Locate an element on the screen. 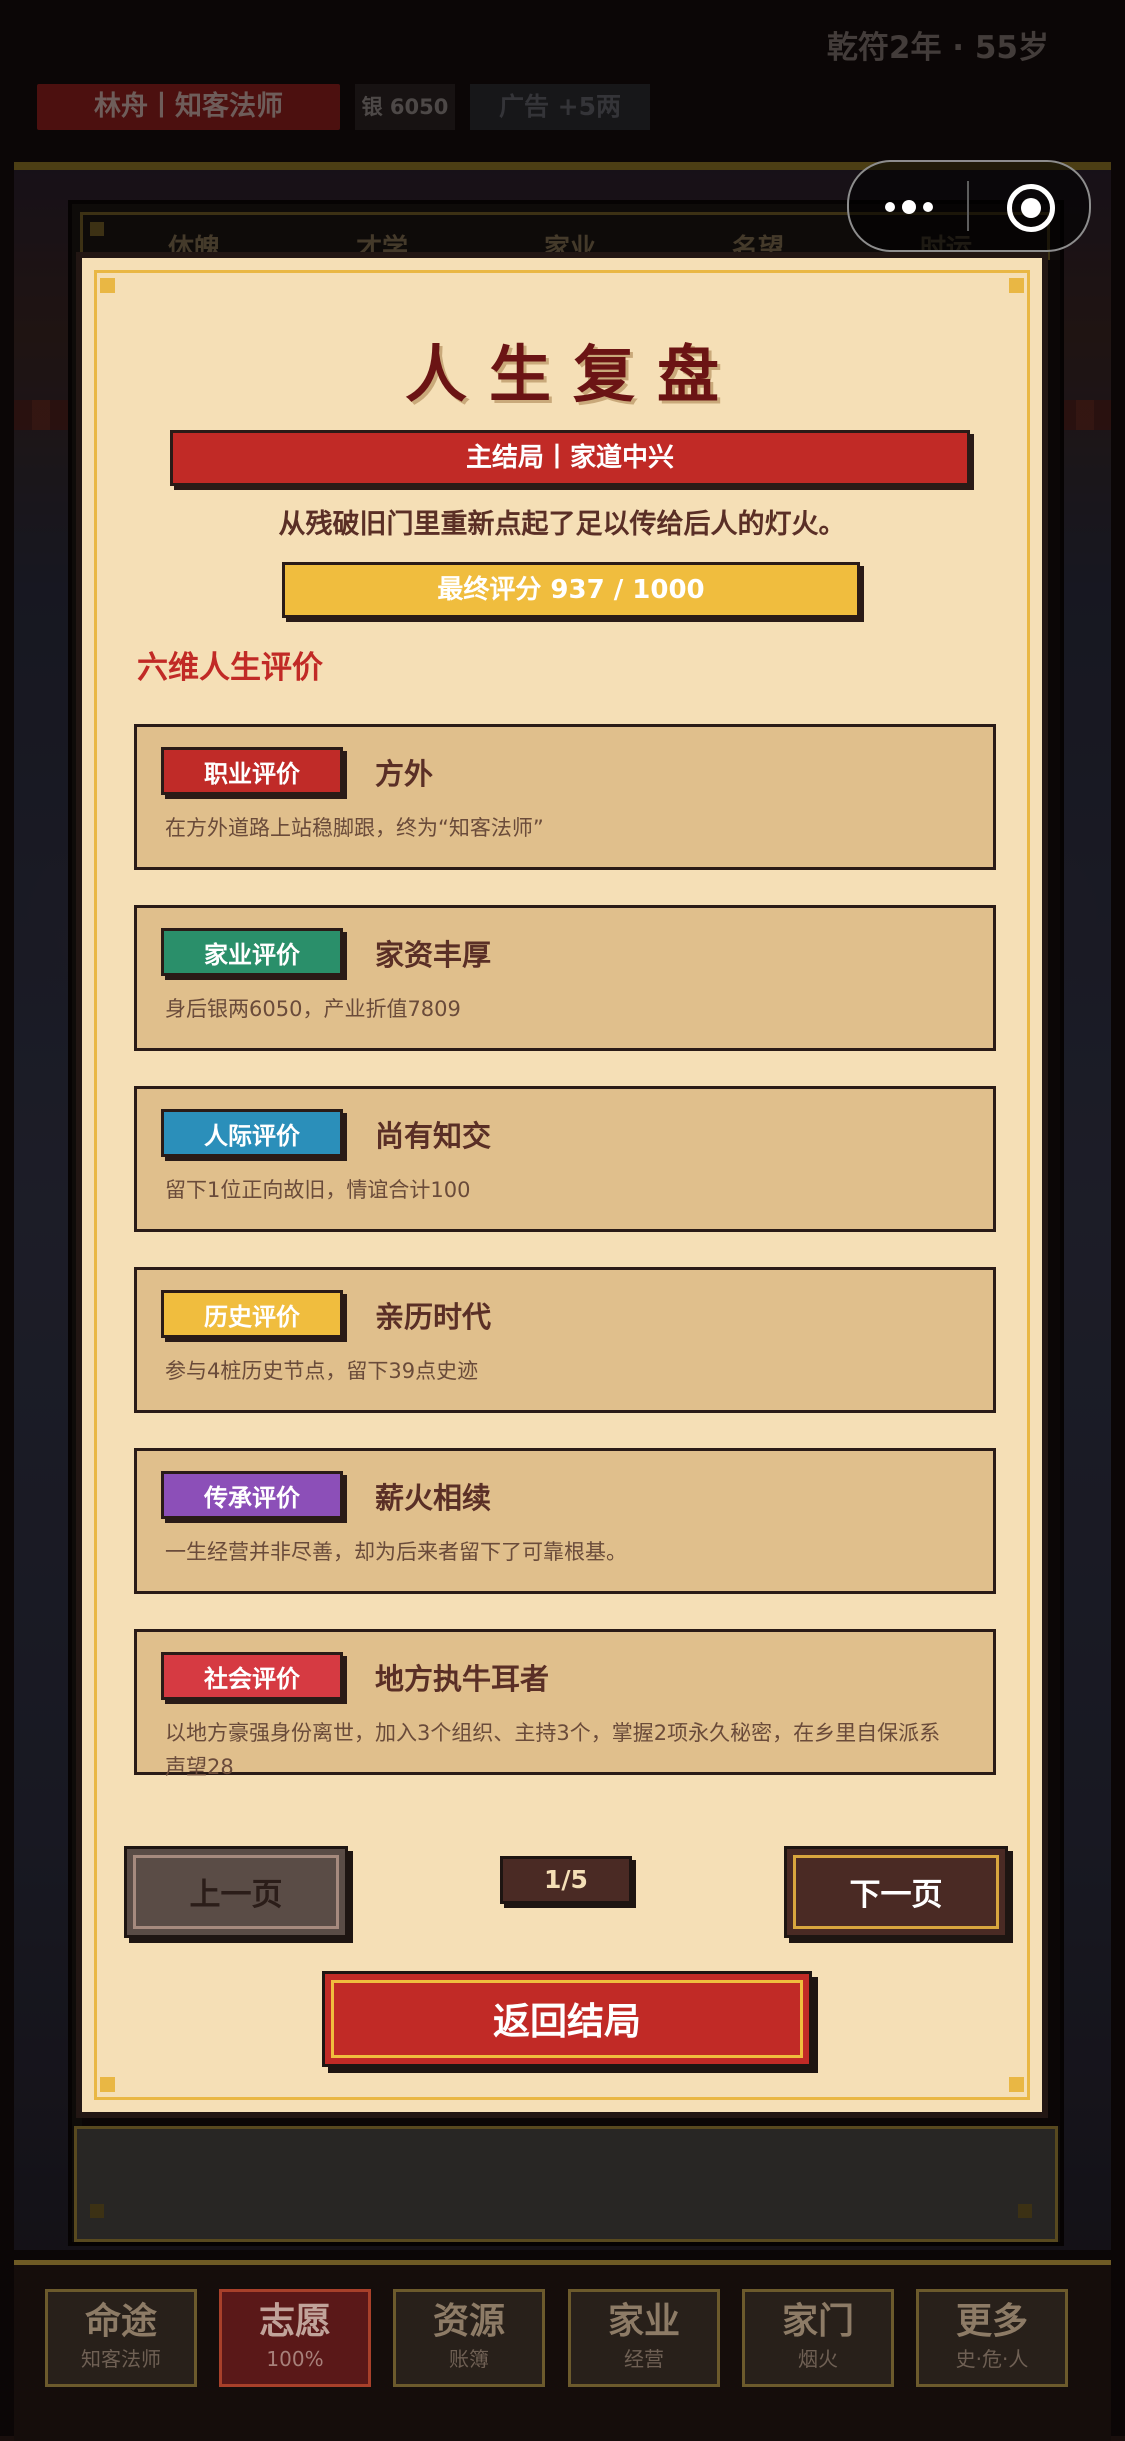 The height and width of the screenshot is (2441, 1125). next-page-label: 下一页 is located at coordinates (896, 1892).